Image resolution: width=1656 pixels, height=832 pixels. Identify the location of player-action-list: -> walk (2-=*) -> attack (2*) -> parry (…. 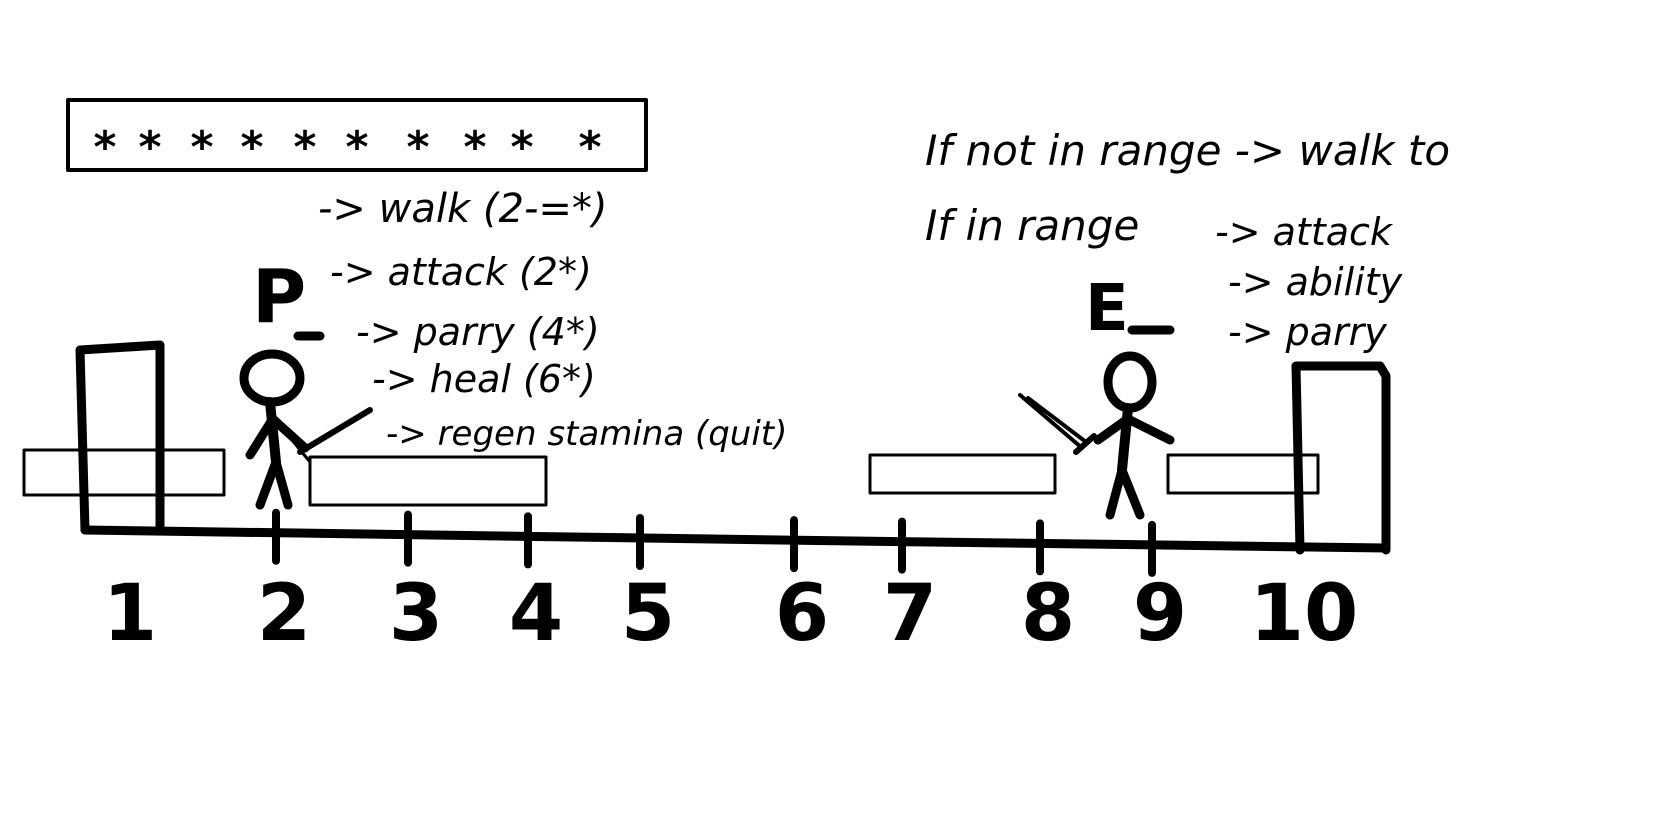
(552, 320).